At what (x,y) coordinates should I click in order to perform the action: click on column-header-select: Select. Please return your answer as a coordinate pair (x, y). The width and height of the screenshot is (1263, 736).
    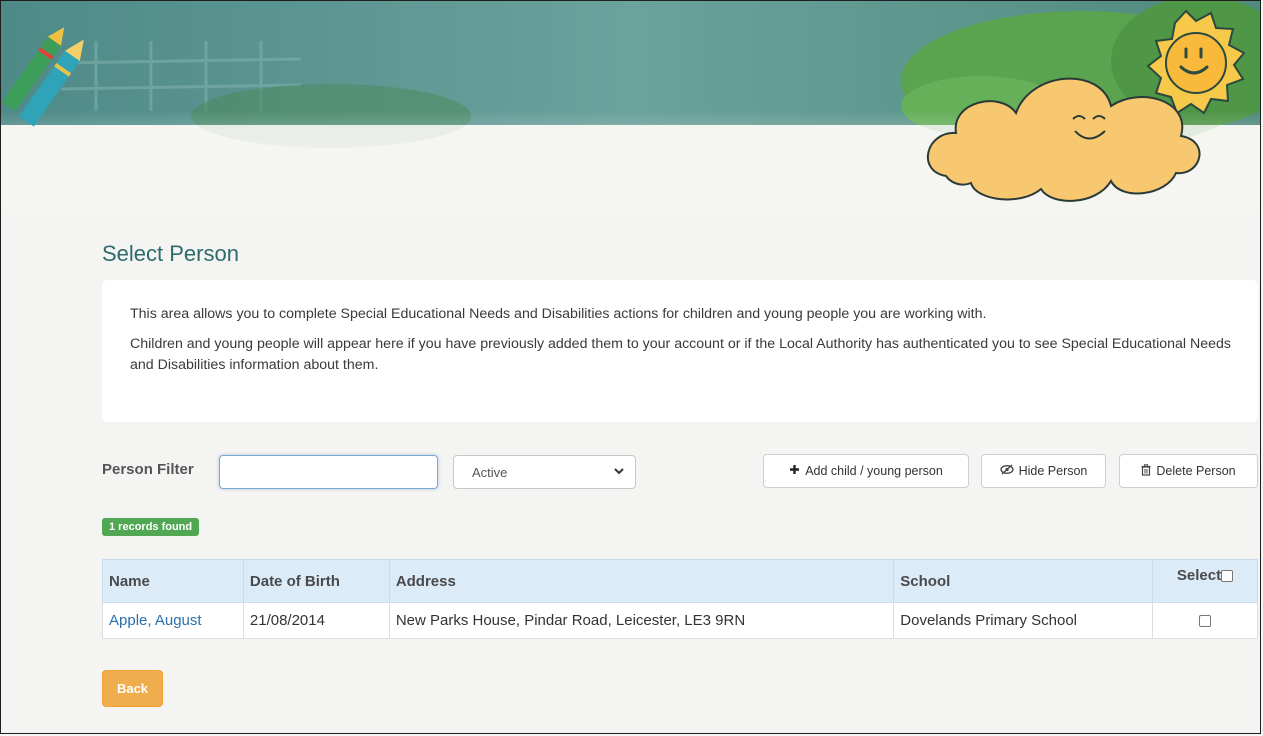
    Looking at the image, I should click on (1205, 581).